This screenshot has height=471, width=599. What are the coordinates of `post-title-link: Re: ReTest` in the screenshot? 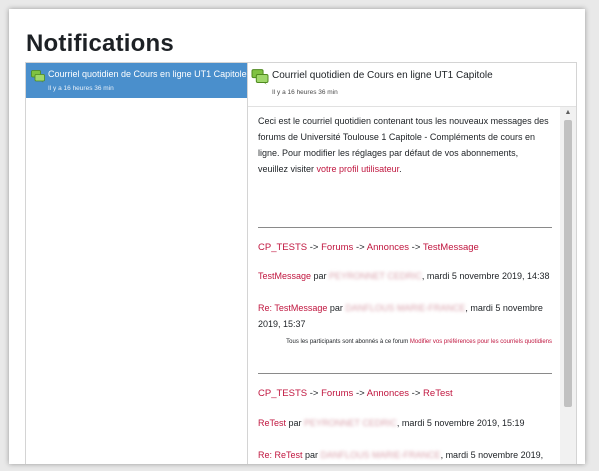 It's located at (280, 455).